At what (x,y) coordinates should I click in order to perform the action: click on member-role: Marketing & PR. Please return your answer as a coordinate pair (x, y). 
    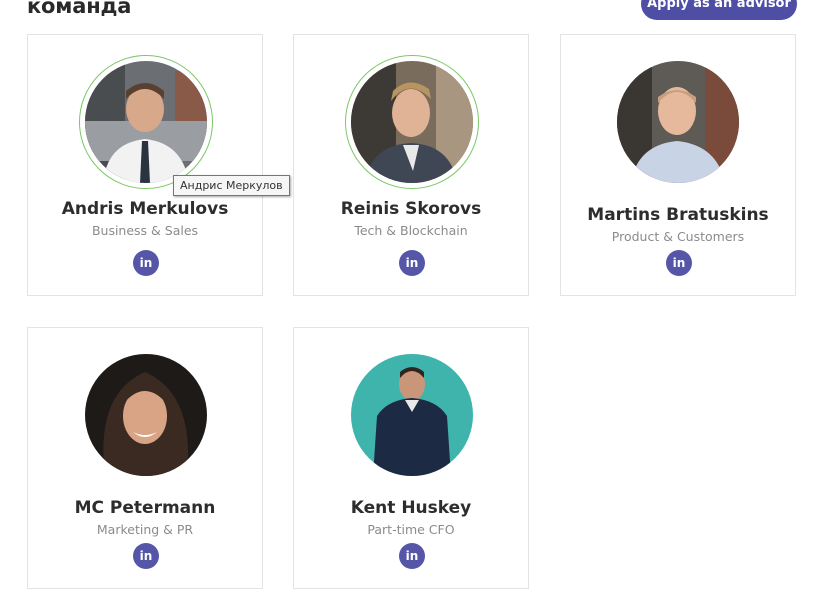
    Looking at the image, I should click on (145, 529).